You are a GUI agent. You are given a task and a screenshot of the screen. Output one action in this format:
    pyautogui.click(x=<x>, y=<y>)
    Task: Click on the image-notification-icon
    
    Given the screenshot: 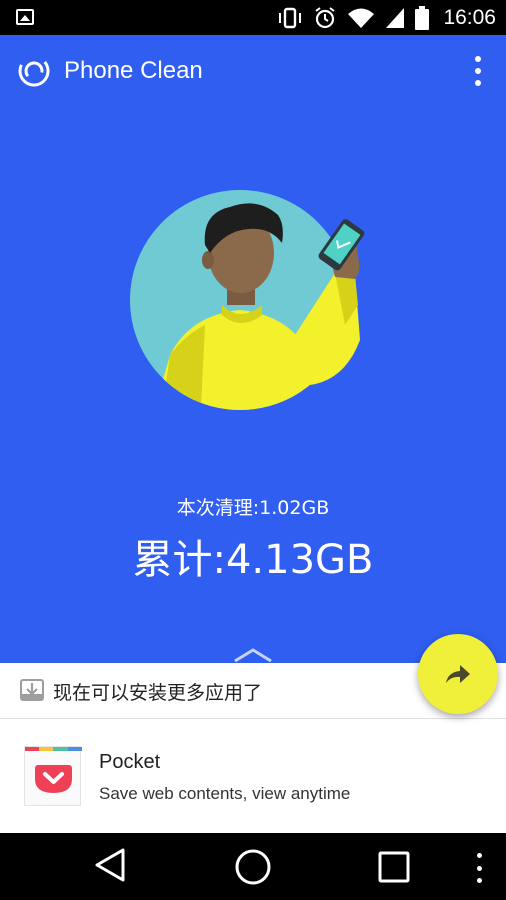 What is the action you would take?
    pyautogui.click(x=25, y=17)
    